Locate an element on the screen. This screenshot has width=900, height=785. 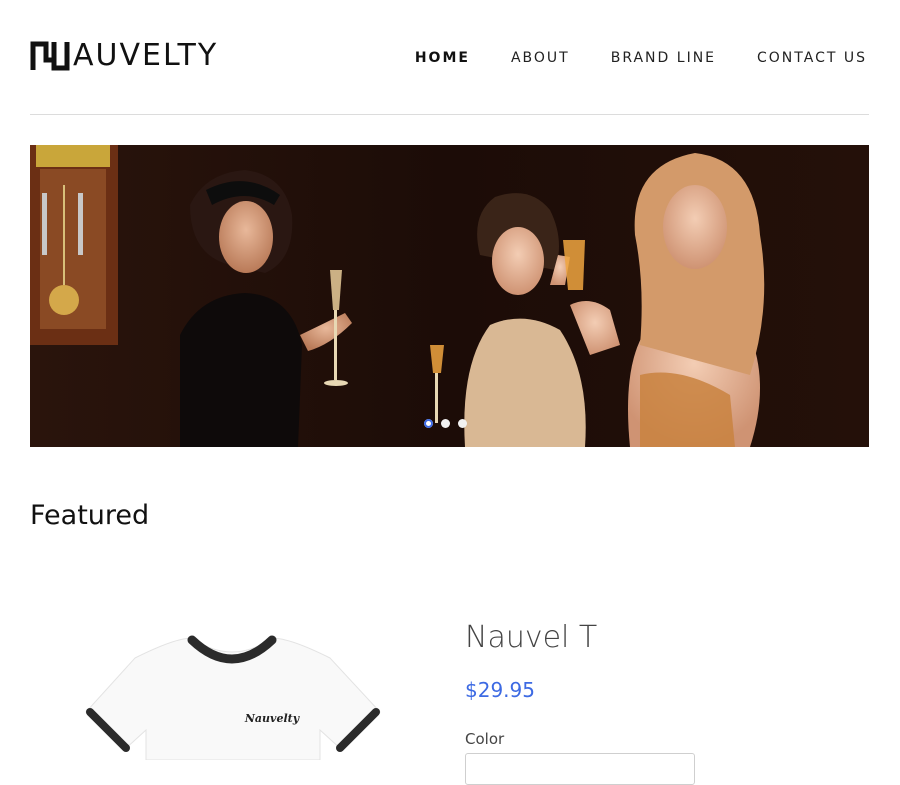
header-divider is located at coordinates (449, 114).